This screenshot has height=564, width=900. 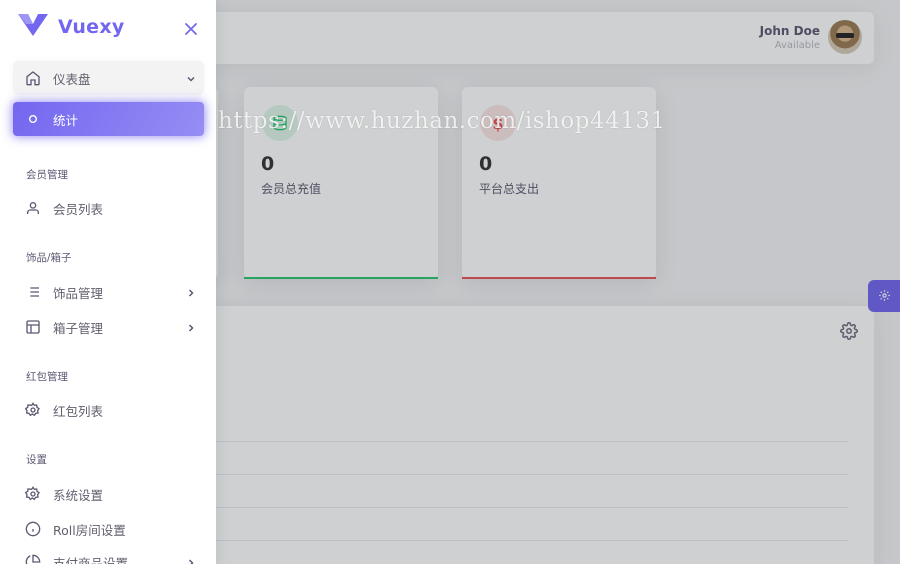 What do you see at coordinates (33, 27) in the screenshot?
I see `vuexy-logo-icon` at bounding box center [33, 27].